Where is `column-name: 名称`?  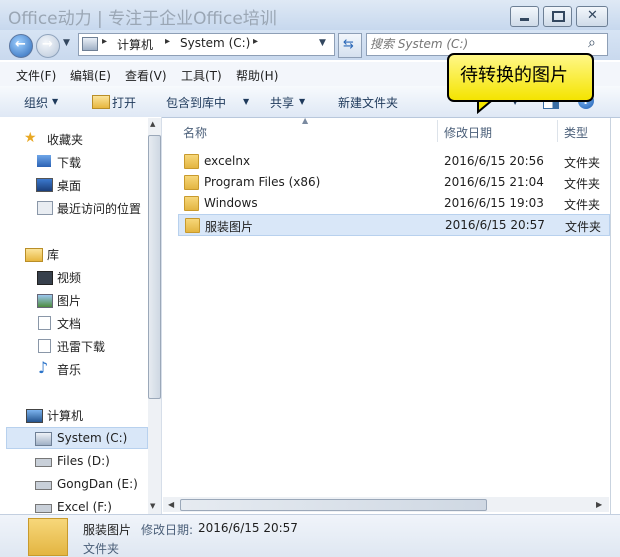
column-name: 名称 is located at coordinates (195, 132).